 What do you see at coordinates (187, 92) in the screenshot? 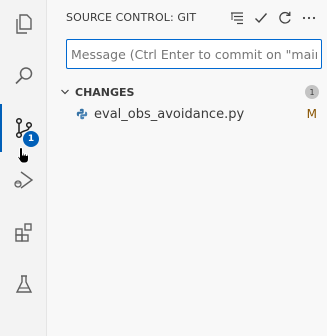
I see `changes-section-header: CHANGES 1` at bounding box center [187, 92].